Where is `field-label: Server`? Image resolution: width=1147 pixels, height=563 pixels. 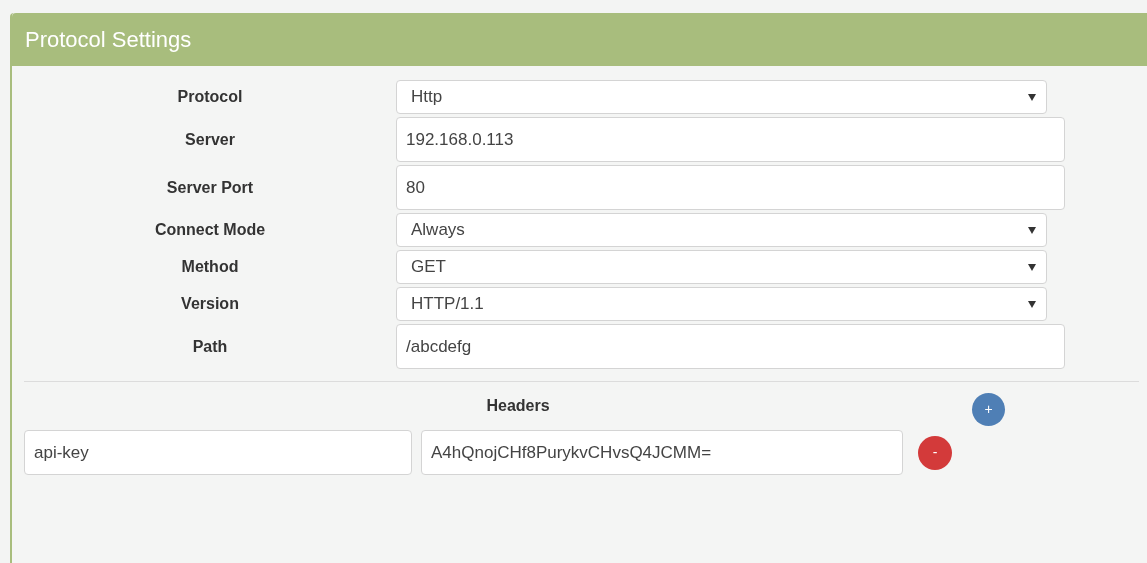 field-label: Server is located at coordinates (210, 139).